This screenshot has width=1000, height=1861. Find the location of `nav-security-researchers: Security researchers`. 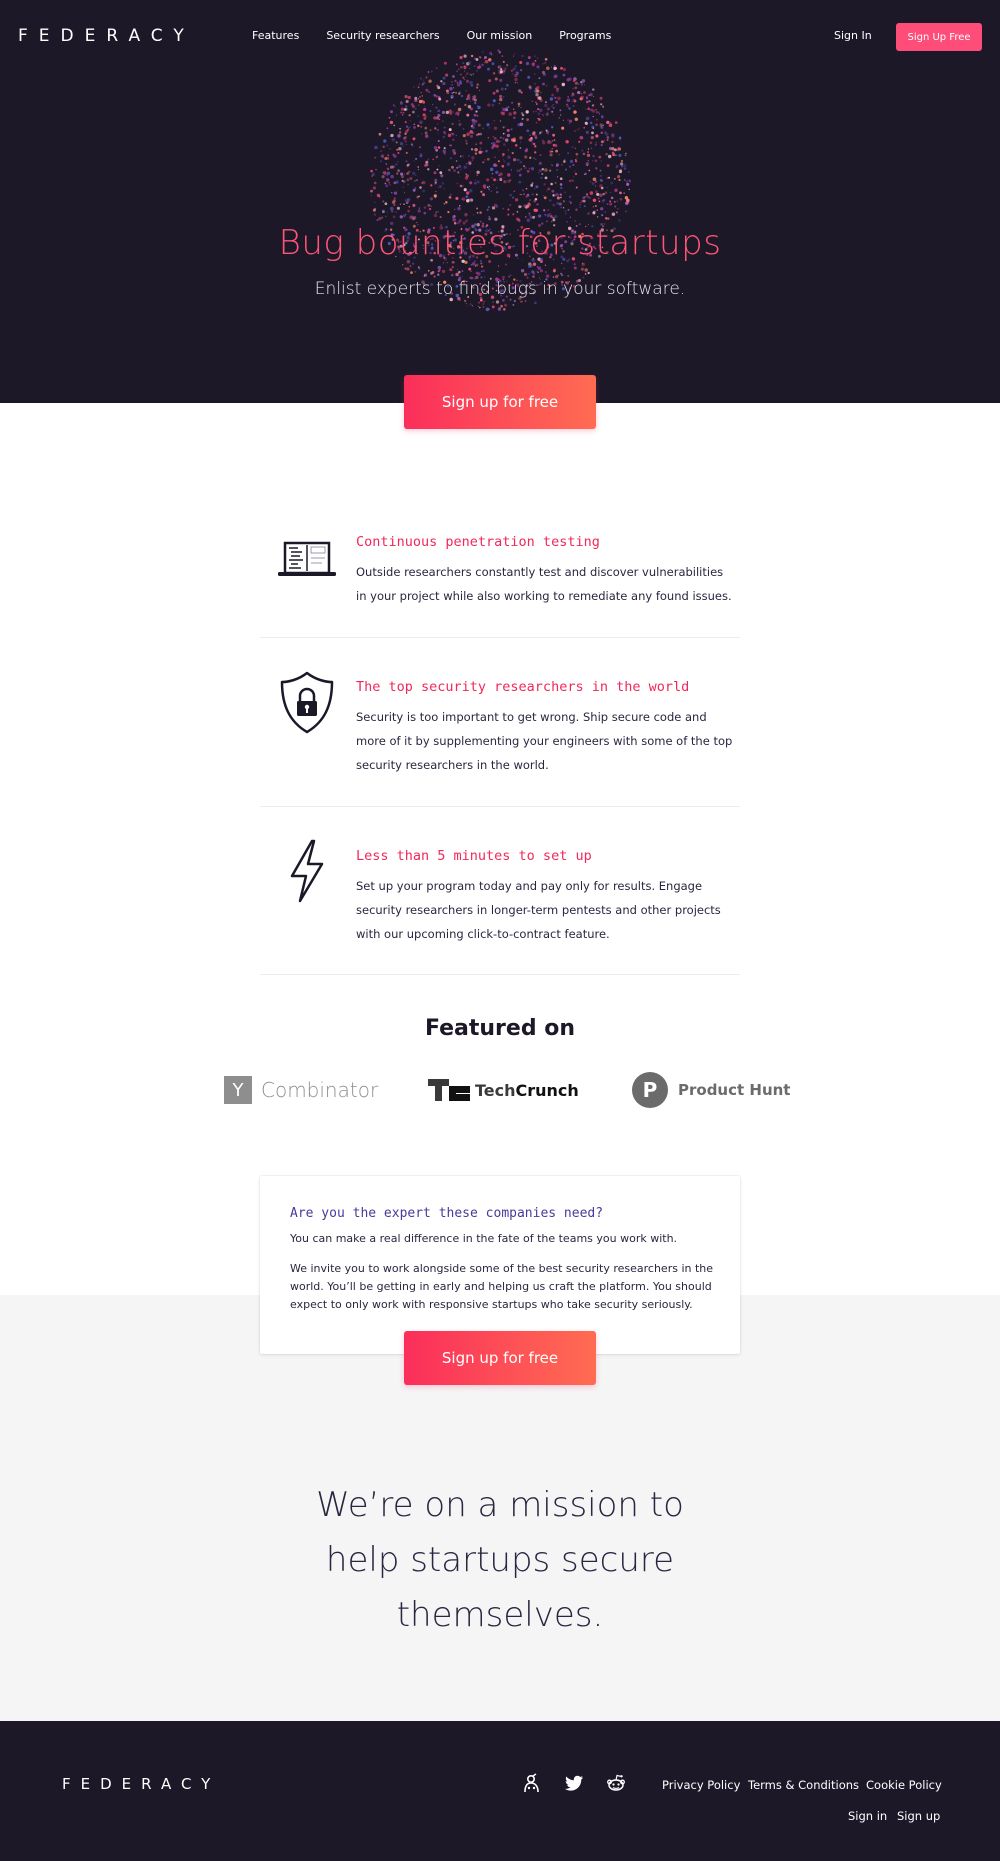

nav-security-researchers: Security researchers is located at coordinates (382, 35).